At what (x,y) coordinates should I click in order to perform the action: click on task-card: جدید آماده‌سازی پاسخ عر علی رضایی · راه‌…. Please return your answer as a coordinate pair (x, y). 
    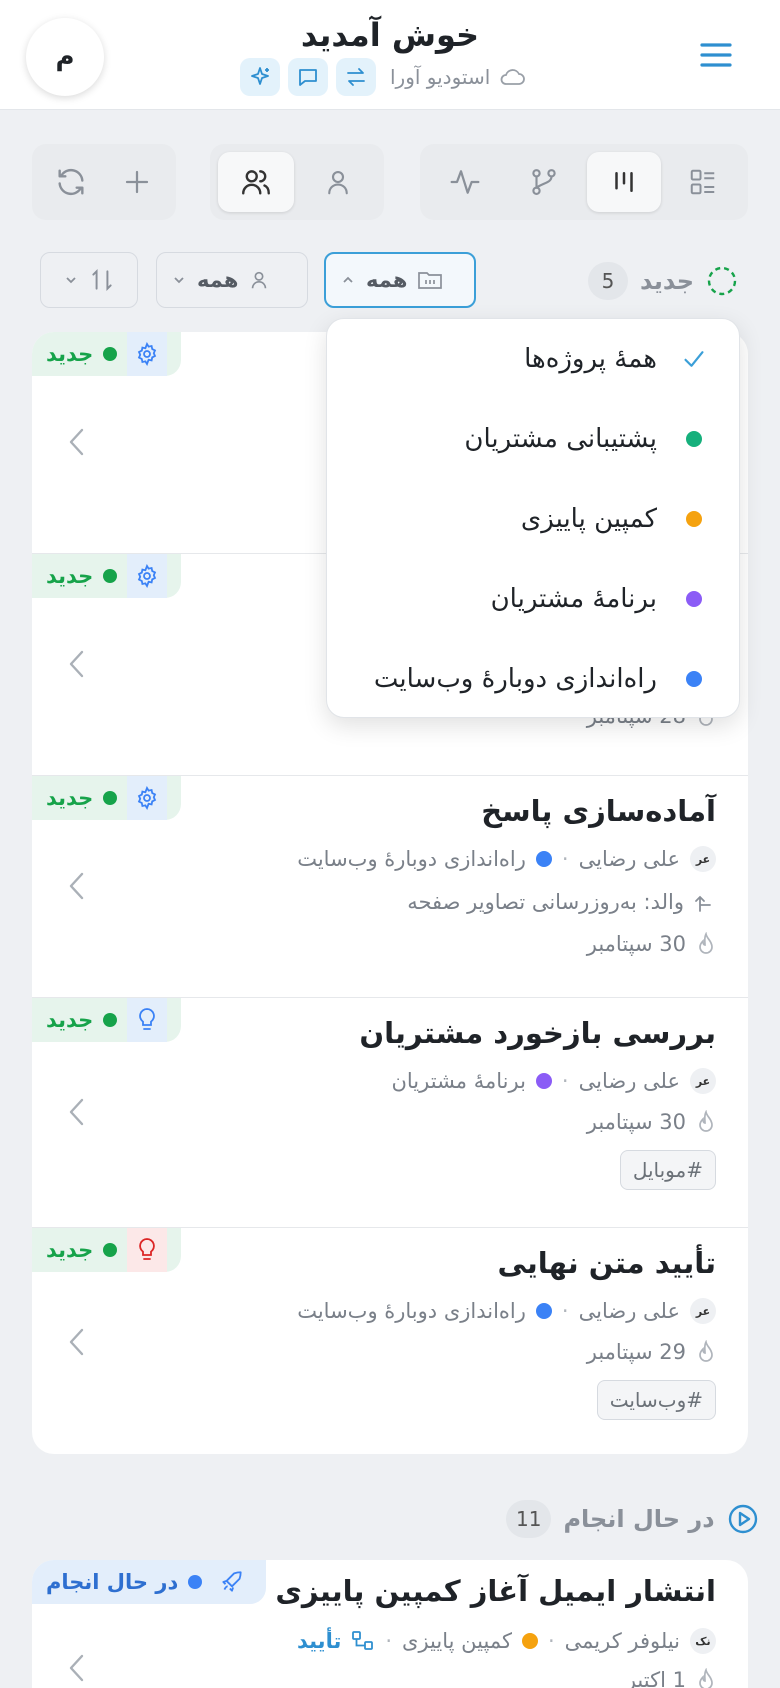
    Looking at the image, I should click on (390, 887).